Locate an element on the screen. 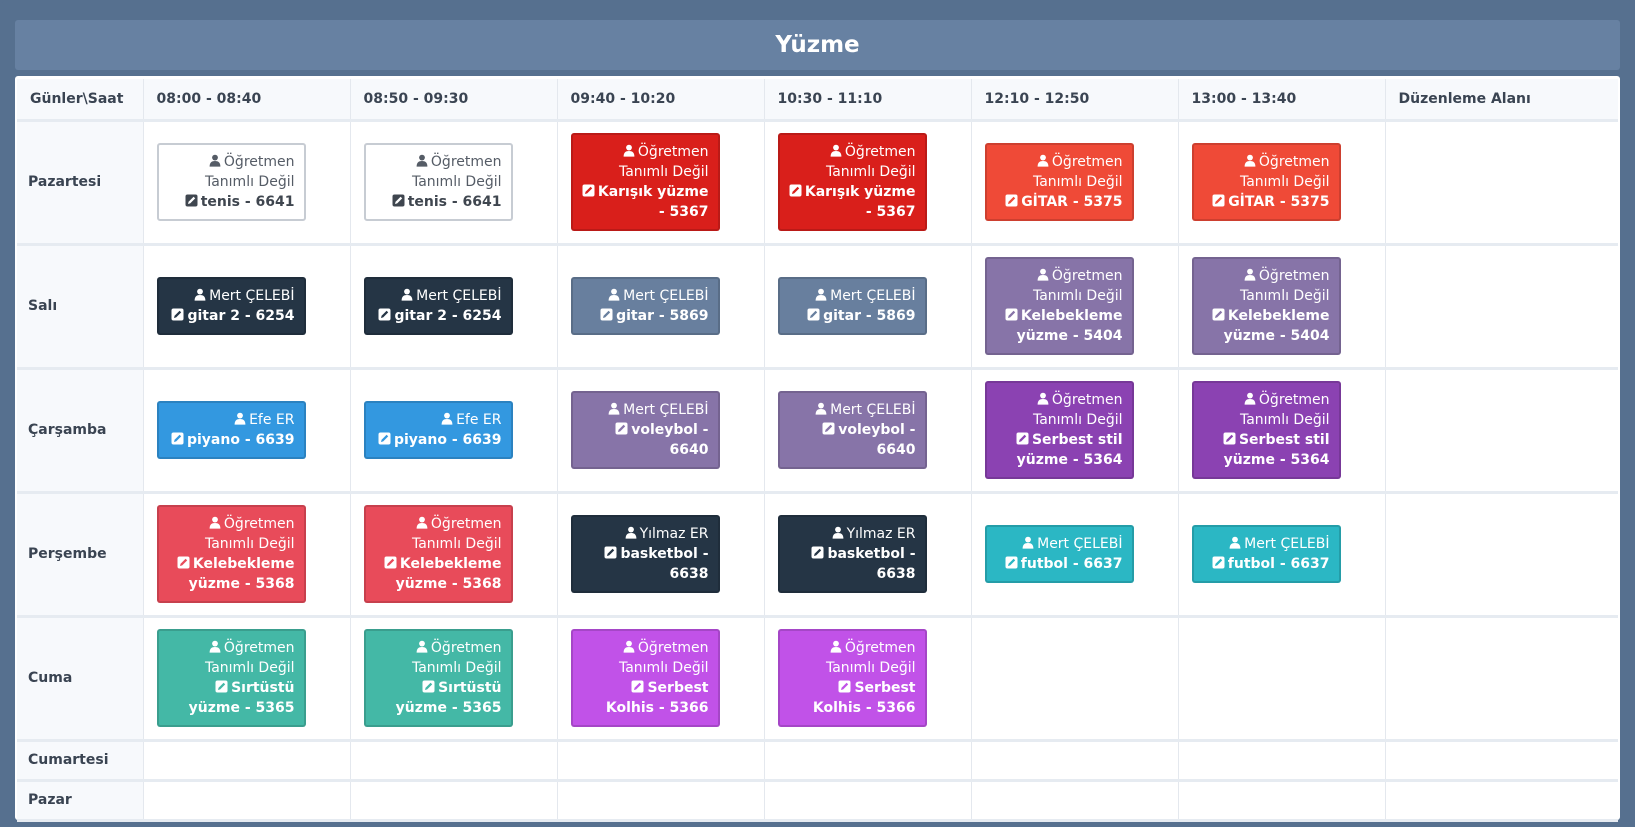  course-name: gitar - 5869 is located at coordinates (851, 316).